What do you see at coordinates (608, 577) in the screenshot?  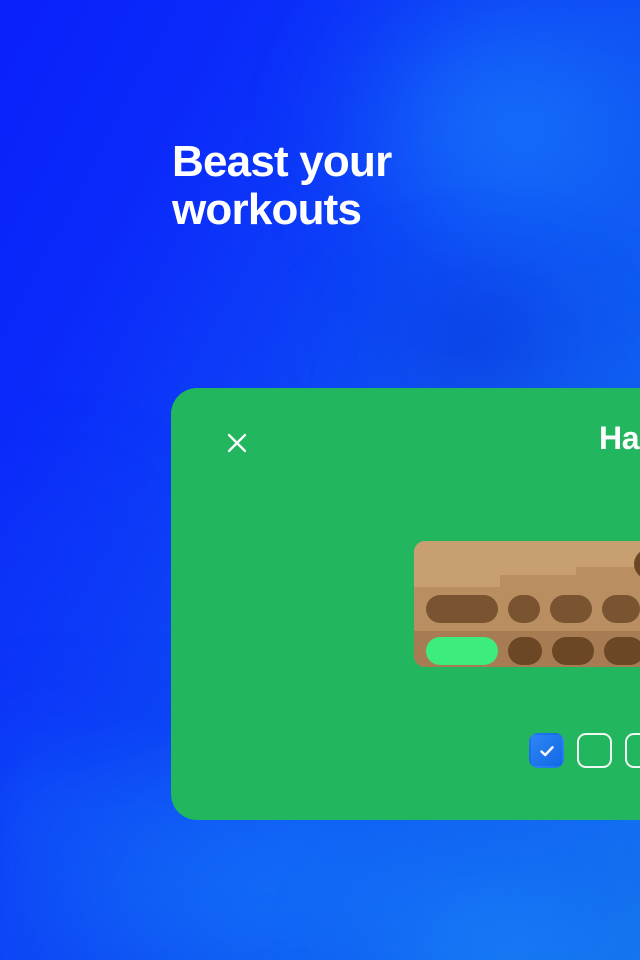 I see `keyboard-notch-right` at bounding box center [608, 577].